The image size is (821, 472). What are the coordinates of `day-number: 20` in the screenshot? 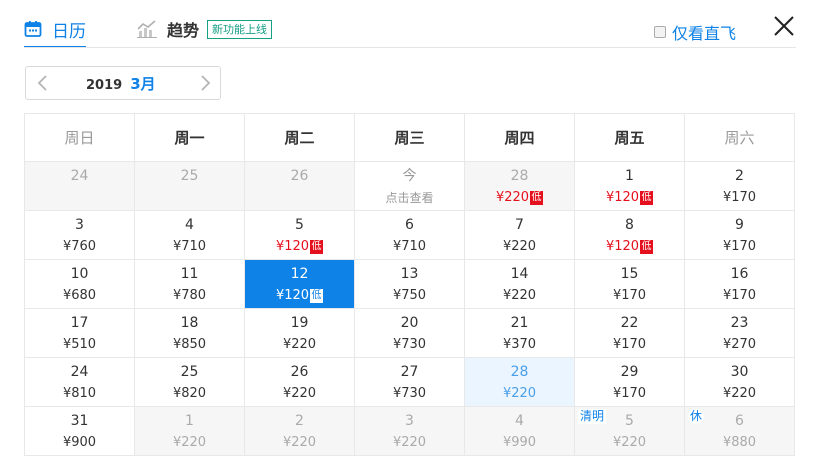 It's located at (409, 323).